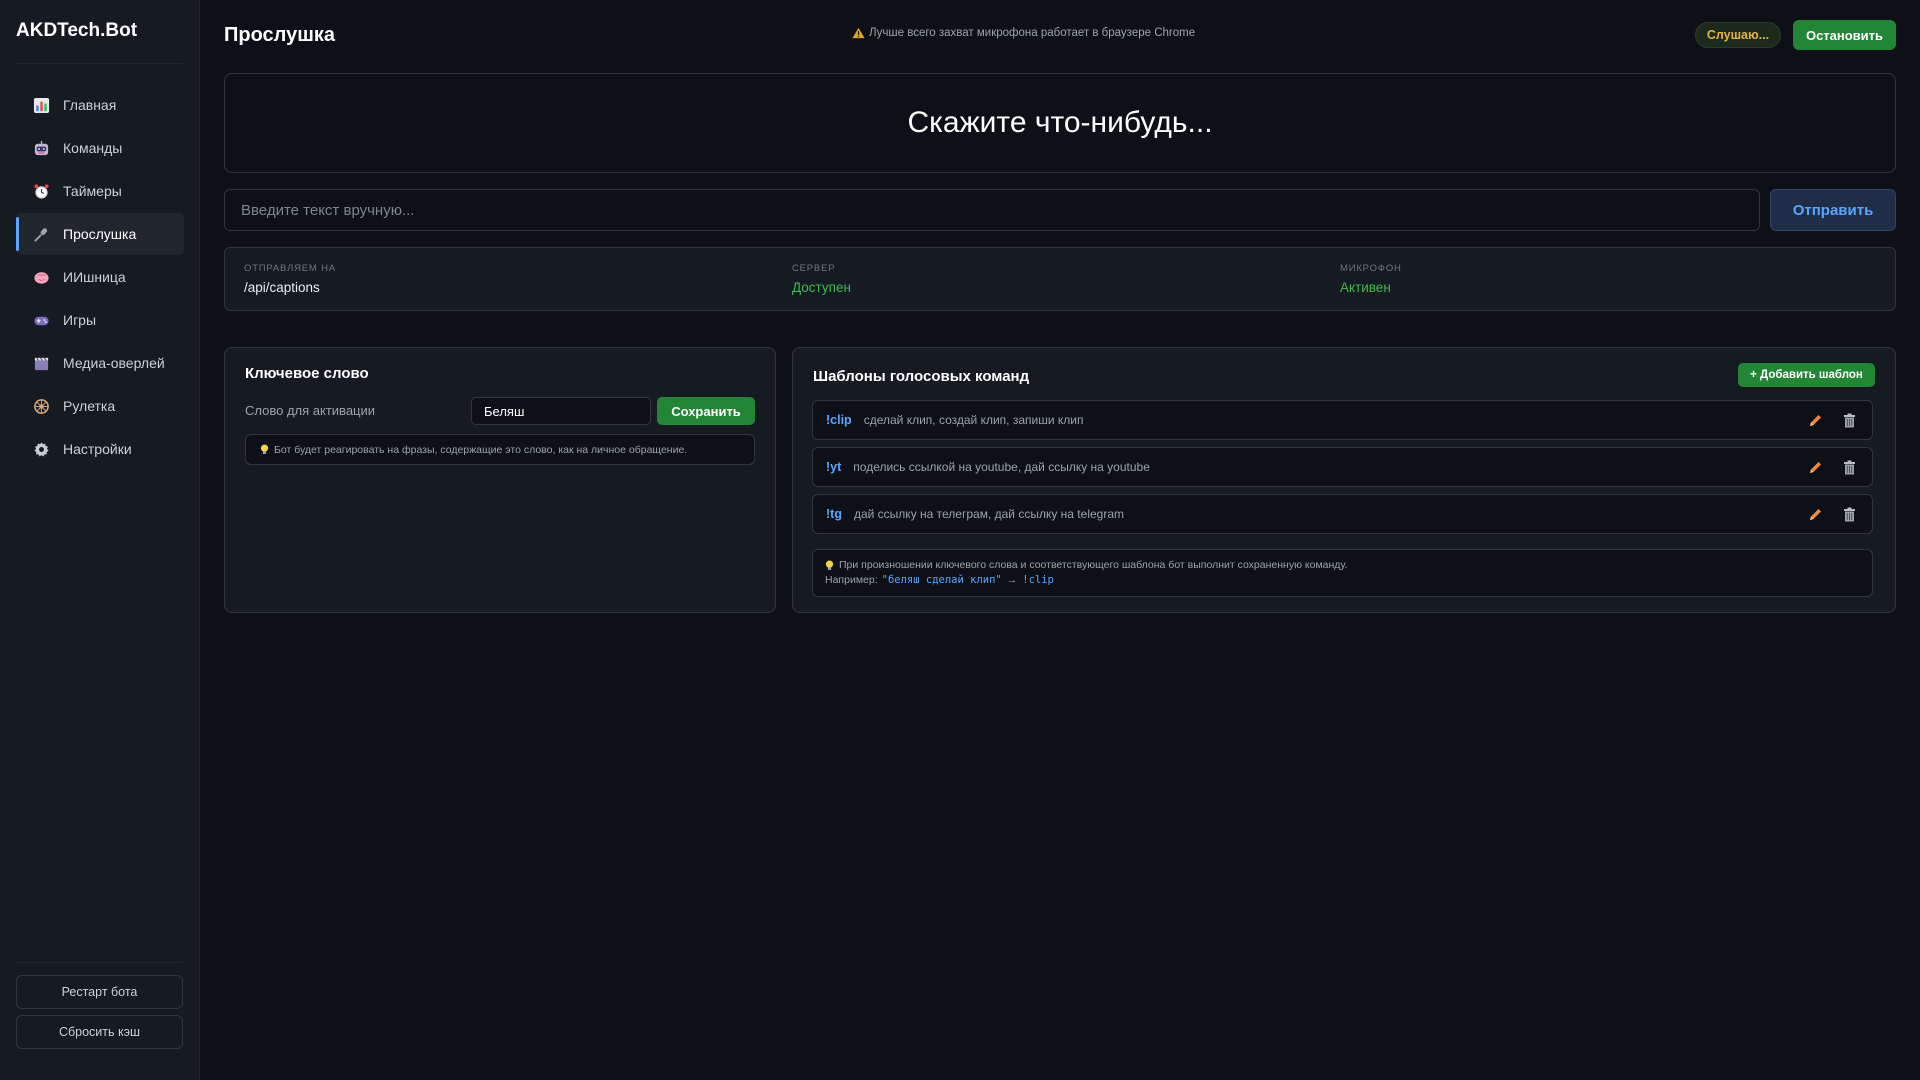 Image resolution: width=1920 pixels, height=1080 pixels. Describe the element at coordinates (307, 373) in the screenshot. I see `keyword-card-title: Ключевое слово` at that location.